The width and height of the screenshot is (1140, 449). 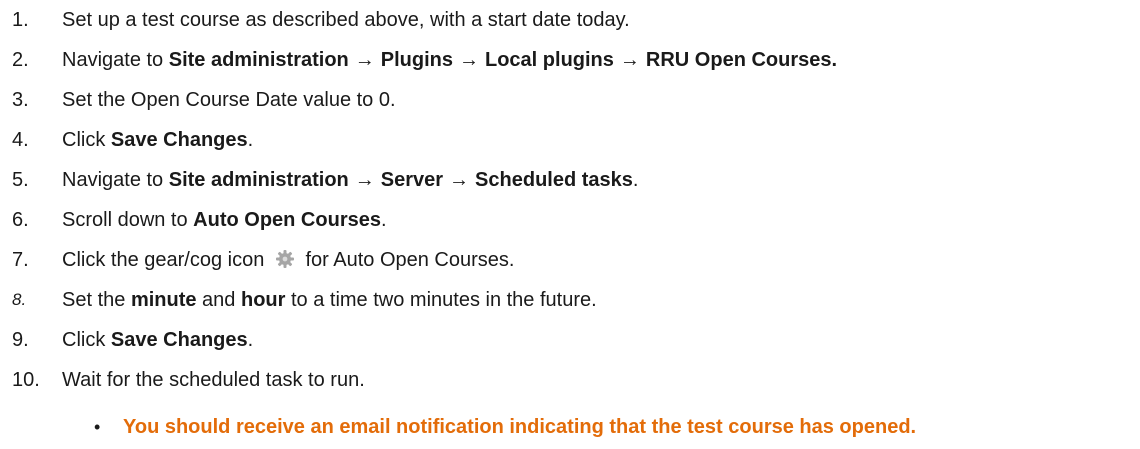 What do you see at coordinates (20, 219) in the screenshot?
I see `step-number: 6.` at bounding box center [20, 219].